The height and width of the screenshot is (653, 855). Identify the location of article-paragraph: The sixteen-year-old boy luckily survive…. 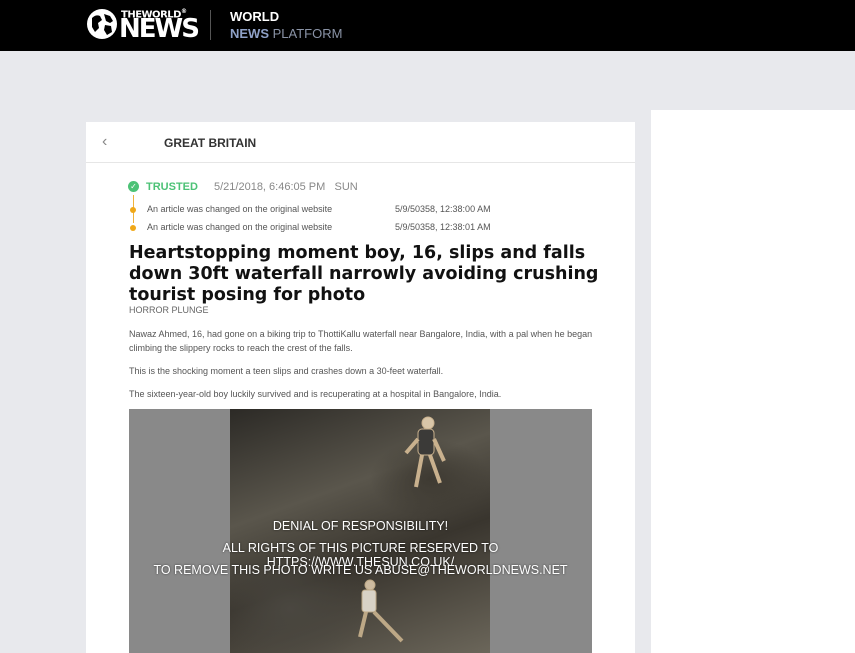
(315, 394).